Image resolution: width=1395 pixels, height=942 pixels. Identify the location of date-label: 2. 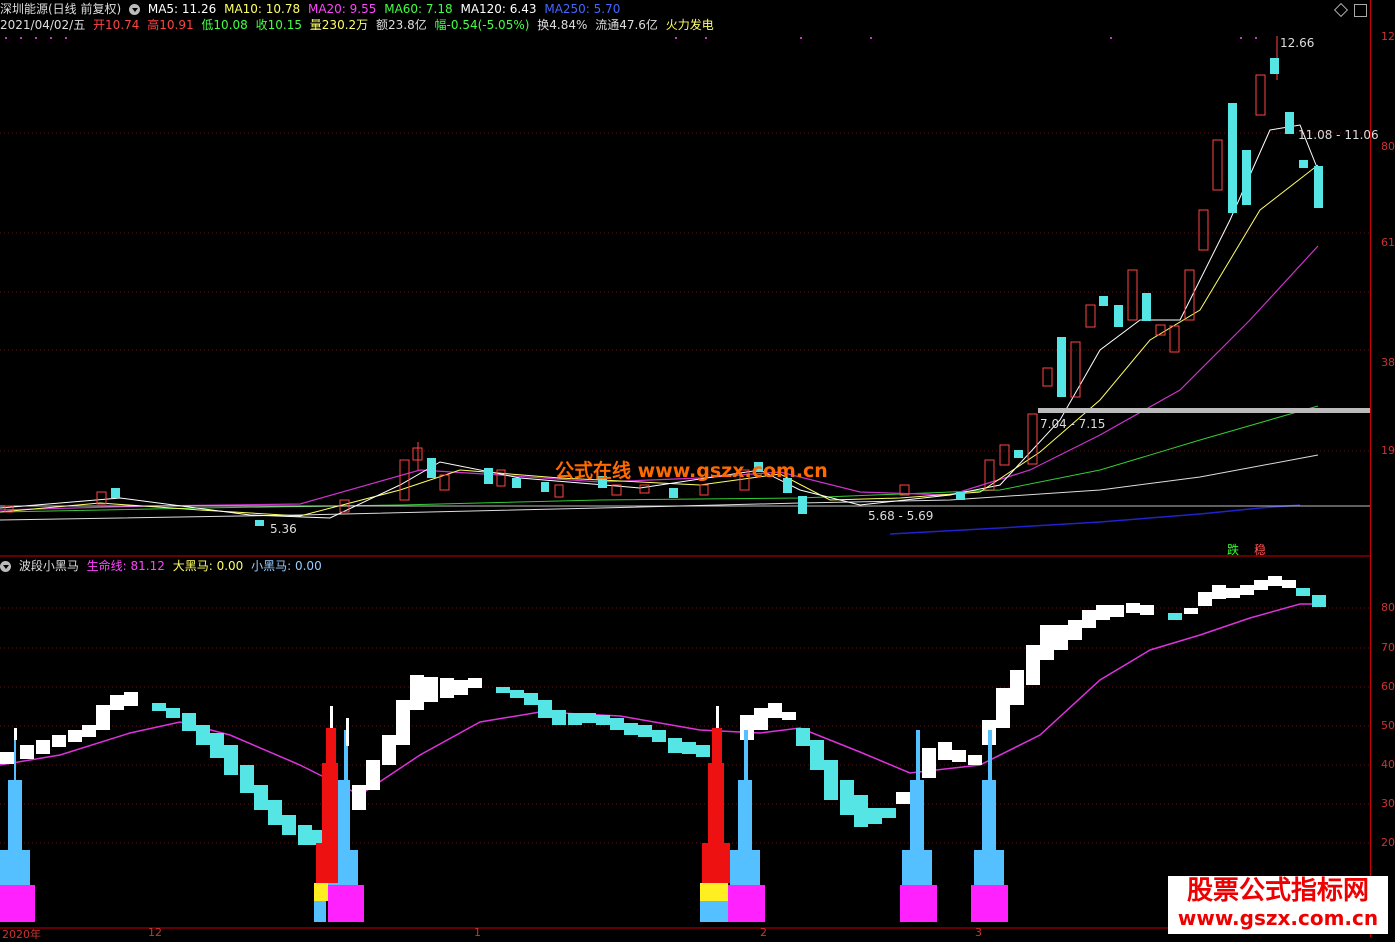
(763, 932).